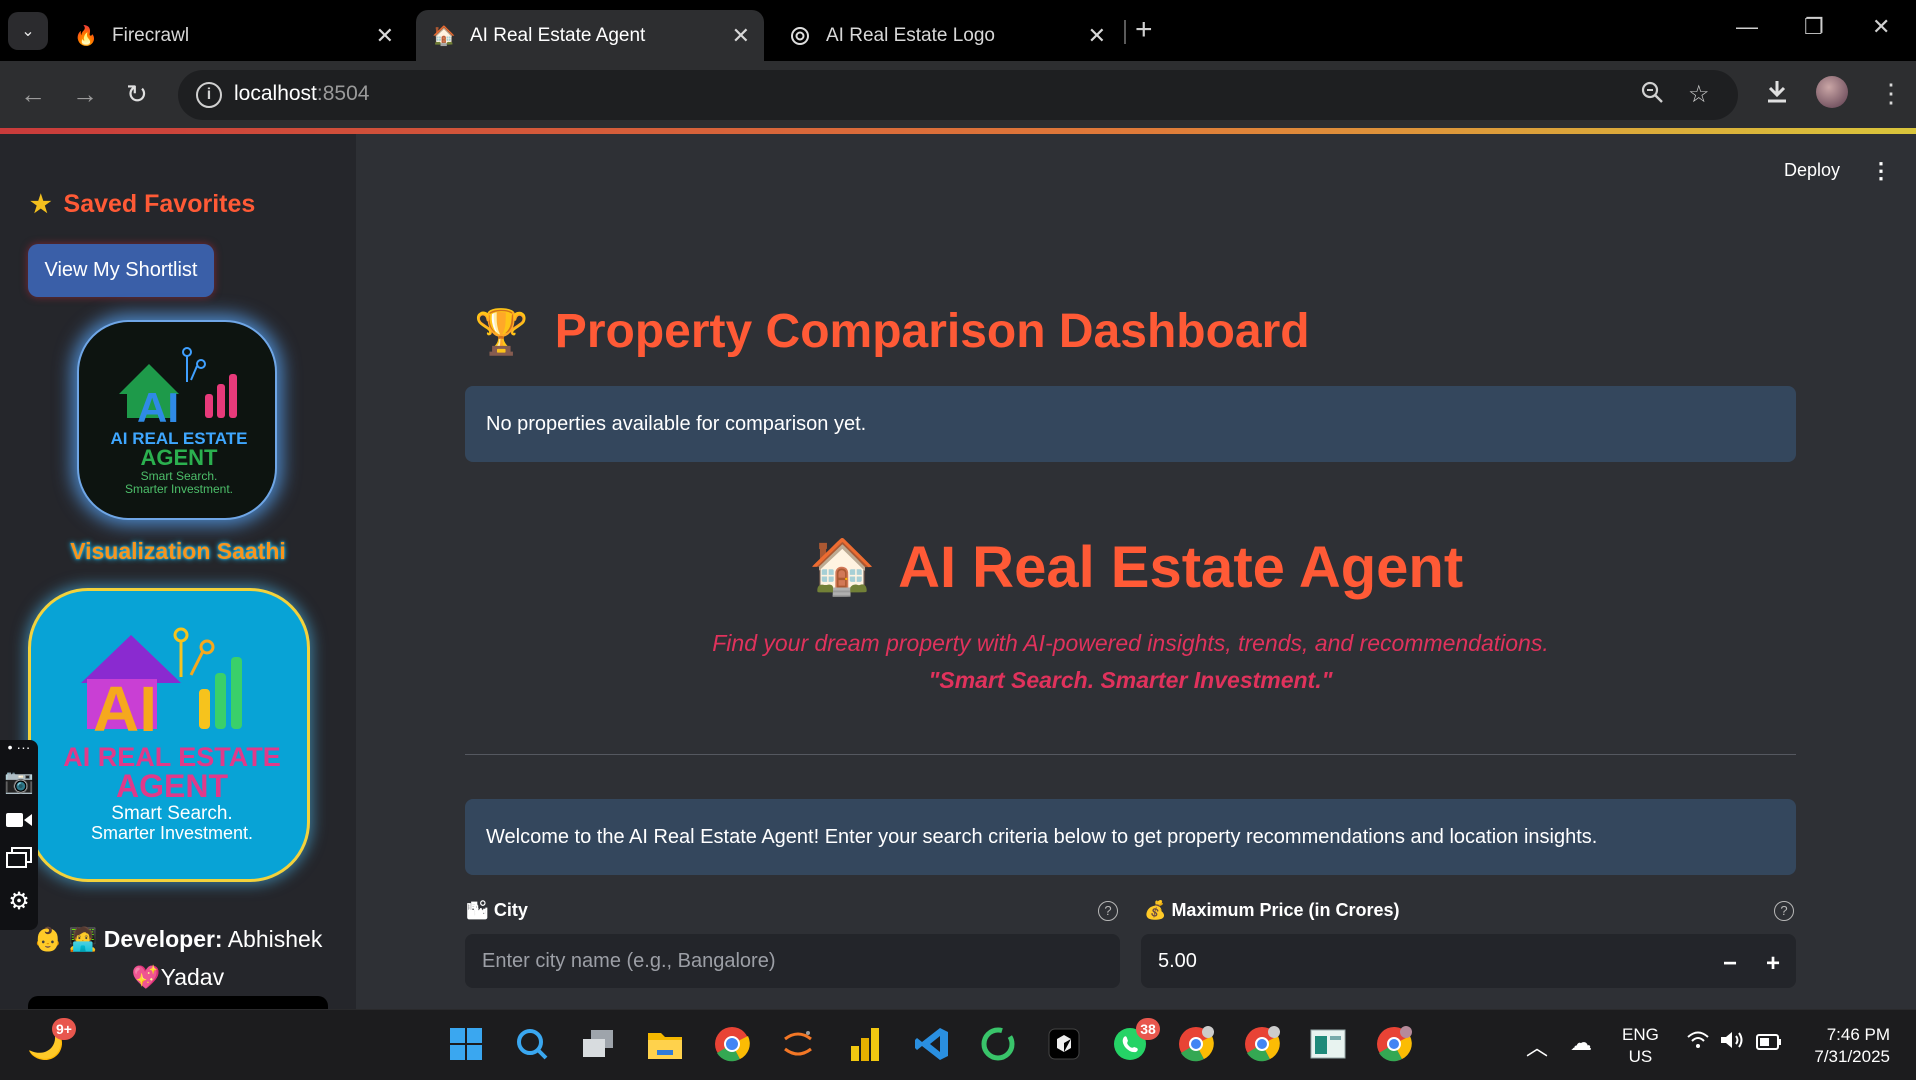 Image resolution: width=1916 pixels, height=1080 pixels. Describe the element at coordinates (1769, 1043) in the screenshot. I see `battery-icon` at that location.